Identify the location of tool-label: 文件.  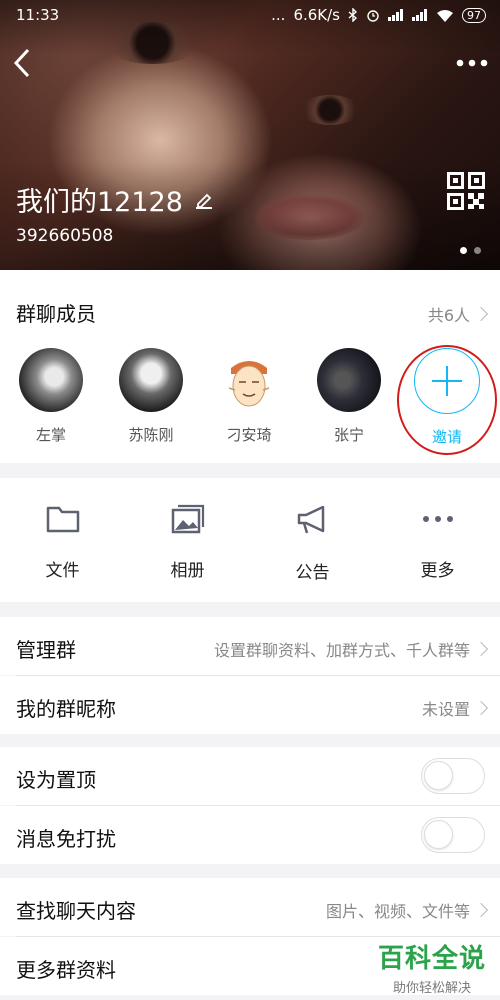
(62, 571).